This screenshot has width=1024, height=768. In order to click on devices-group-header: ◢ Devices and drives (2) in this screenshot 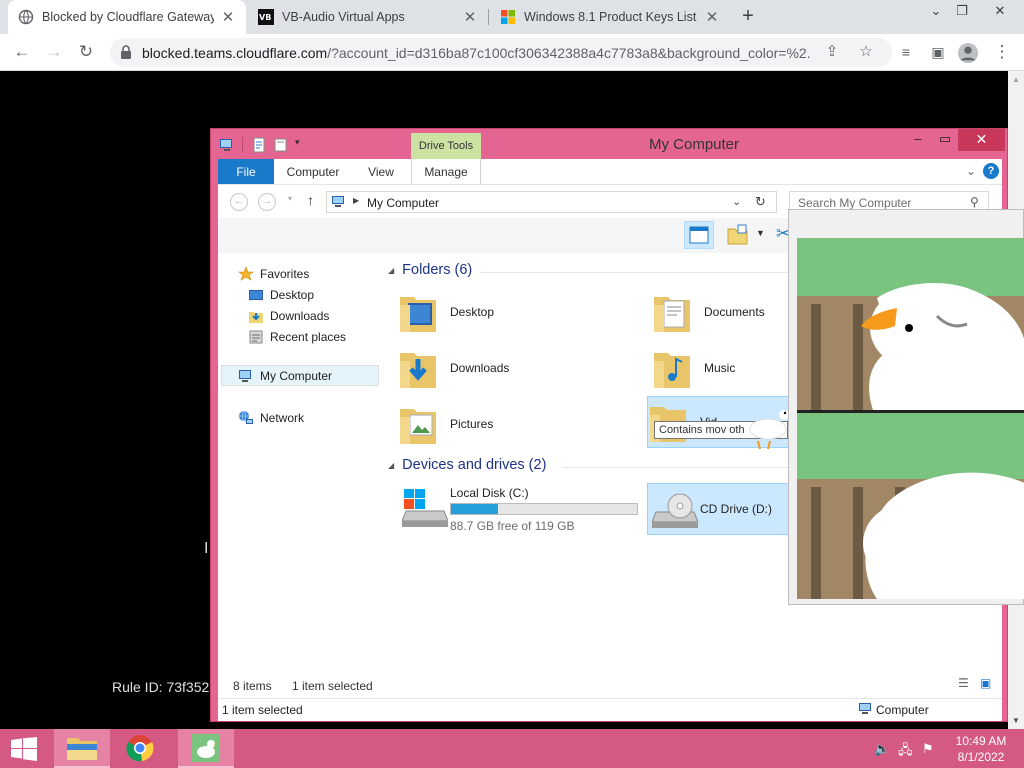, I will do `click(467, 465)`.